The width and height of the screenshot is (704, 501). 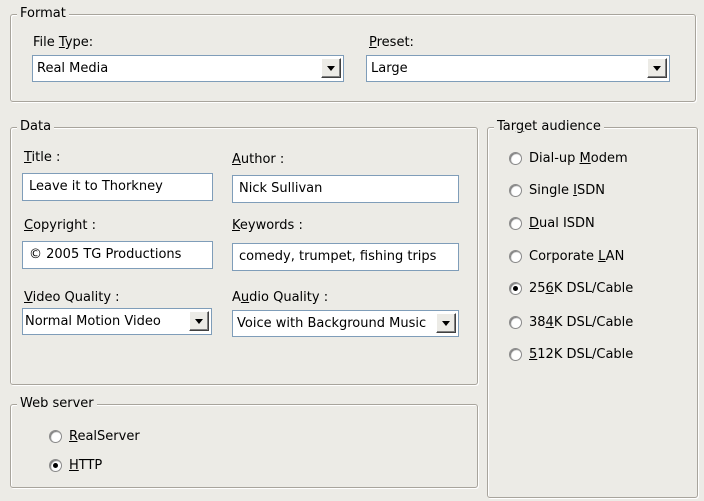 What do you see at coordinates (60, 225) in the screenshot?
I see `copyright-label: Copyright :` at bounding box center [60, 225].